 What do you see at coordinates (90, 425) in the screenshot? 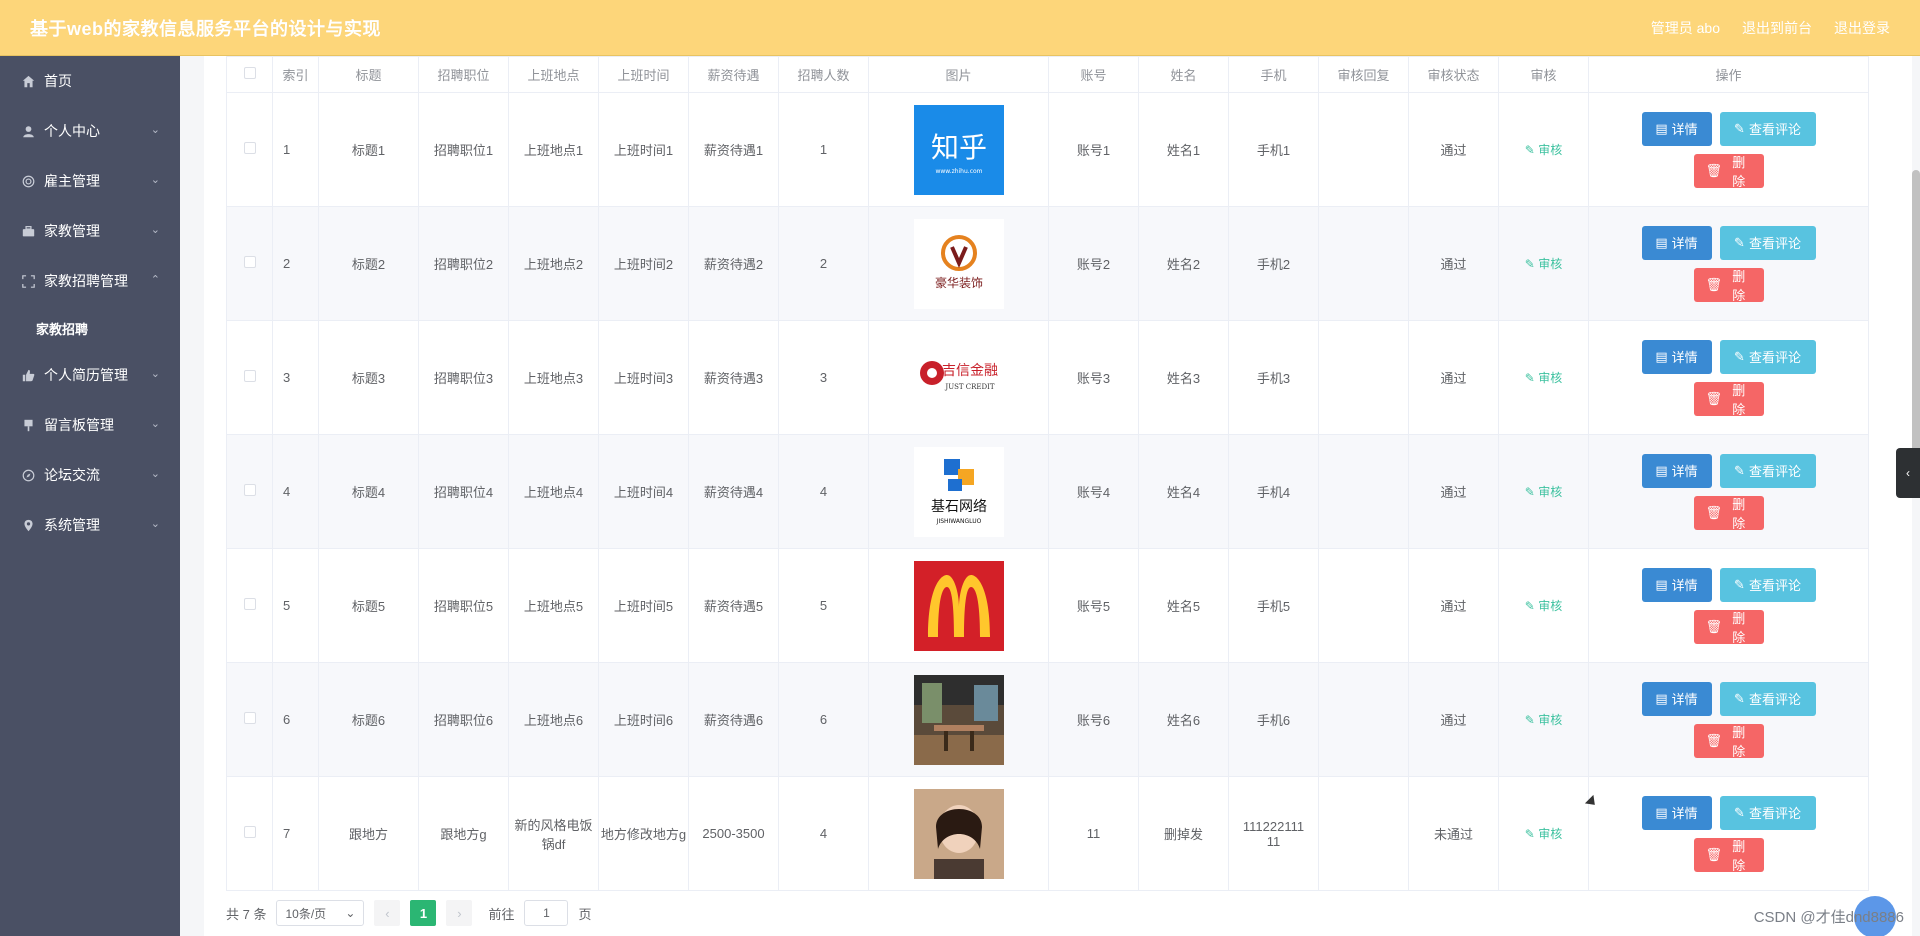
I see `sidebar-item-message-board-management: 留言板管理 ⌄` at bounding box center [90, 425].